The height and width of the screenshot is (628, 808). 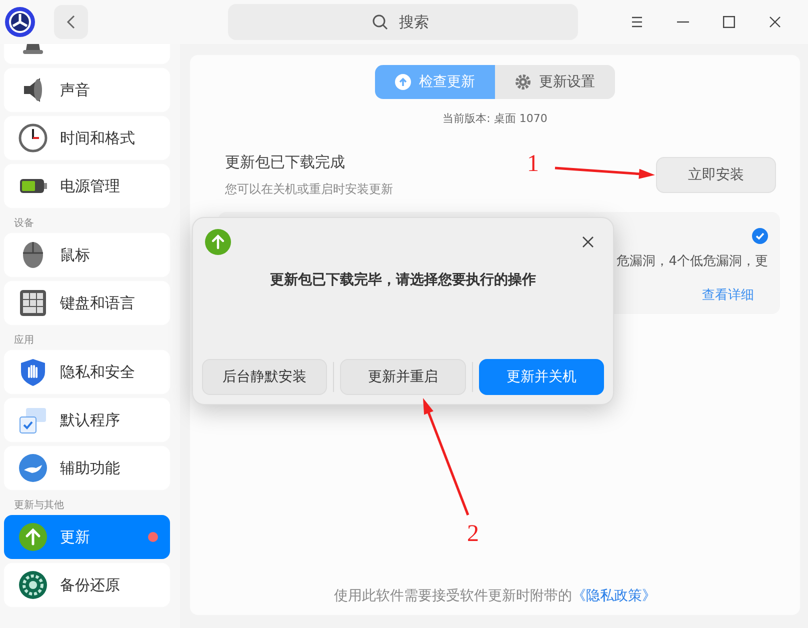 I want to click on status-title: 更新包已下载完成, so click(x=285, y=162).